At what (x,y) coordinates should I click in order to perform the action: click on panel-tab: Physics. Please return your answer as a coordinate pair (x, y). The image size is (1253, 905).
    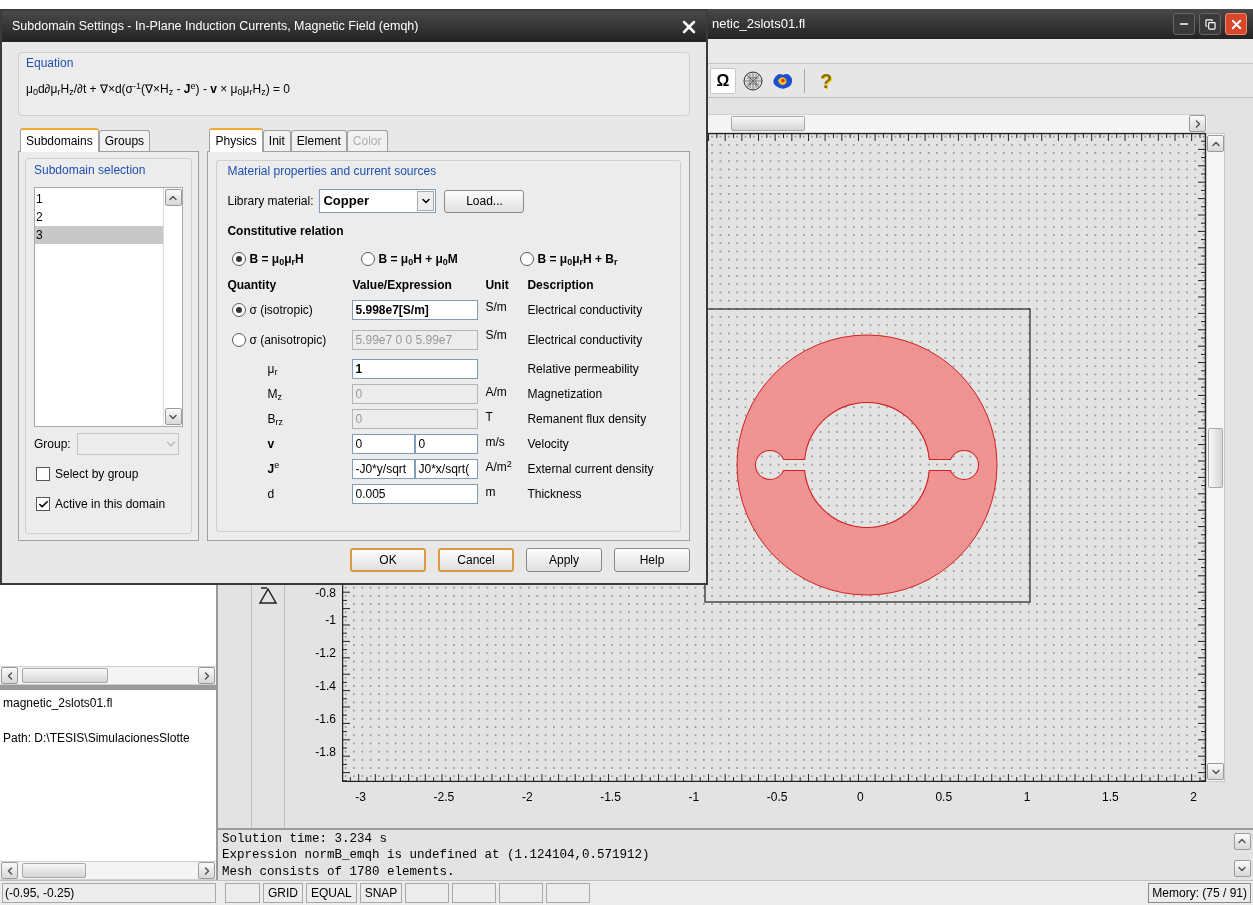
    Looking at the image, I should click on (236, 140).